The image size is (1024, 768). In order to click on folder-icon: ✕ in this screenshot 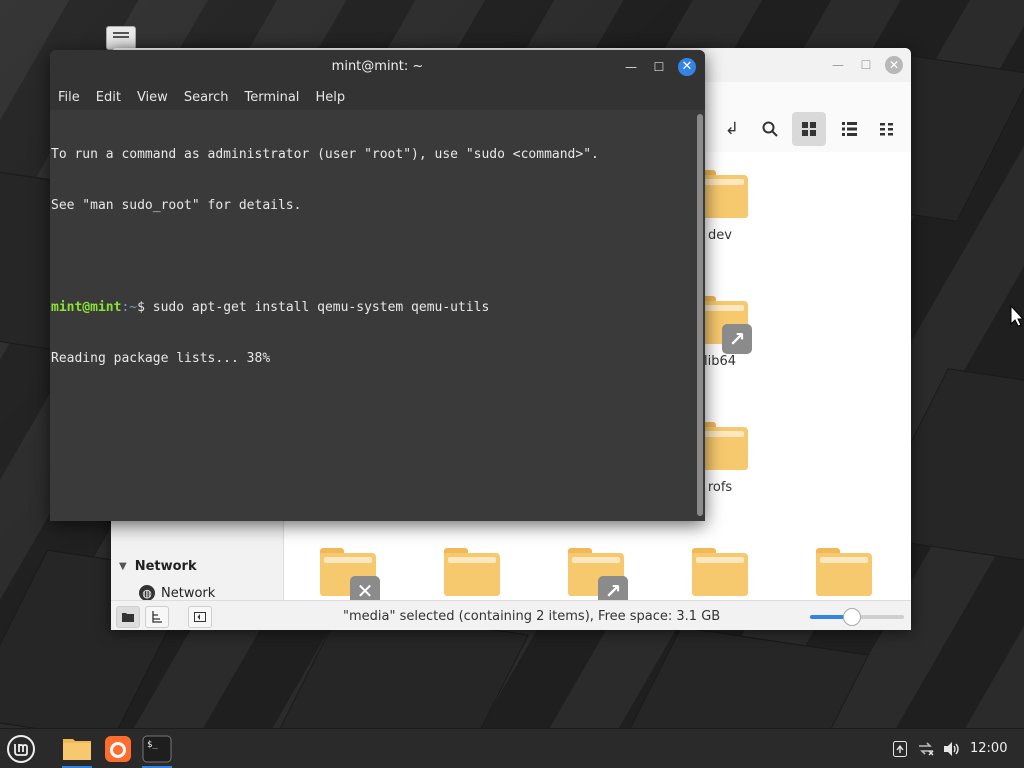, I will do `click(350, 574)`.